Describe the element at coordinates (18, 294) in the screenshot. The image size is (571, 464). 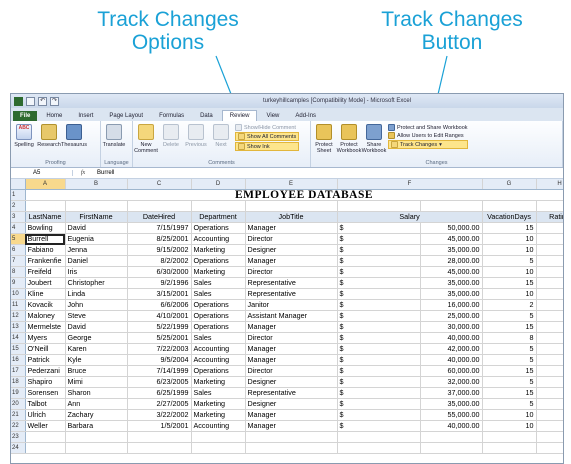
I see `row-header: 10` at that location.